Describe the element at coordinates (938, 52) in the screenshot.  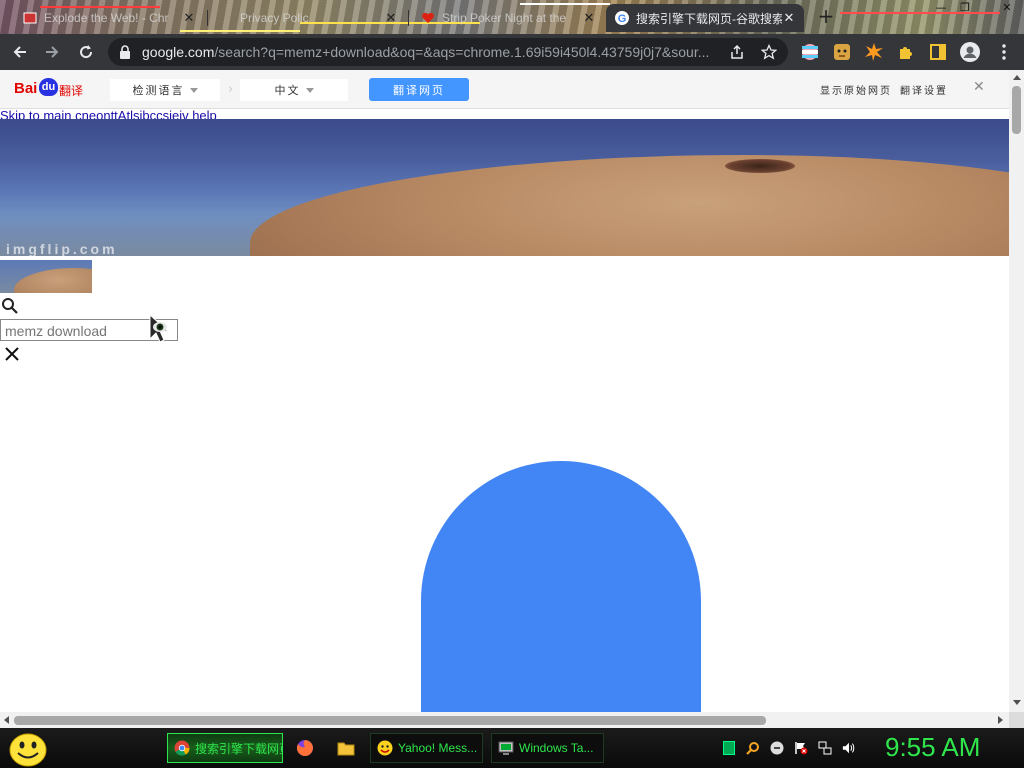
I see `side-panel-icon` at that location.